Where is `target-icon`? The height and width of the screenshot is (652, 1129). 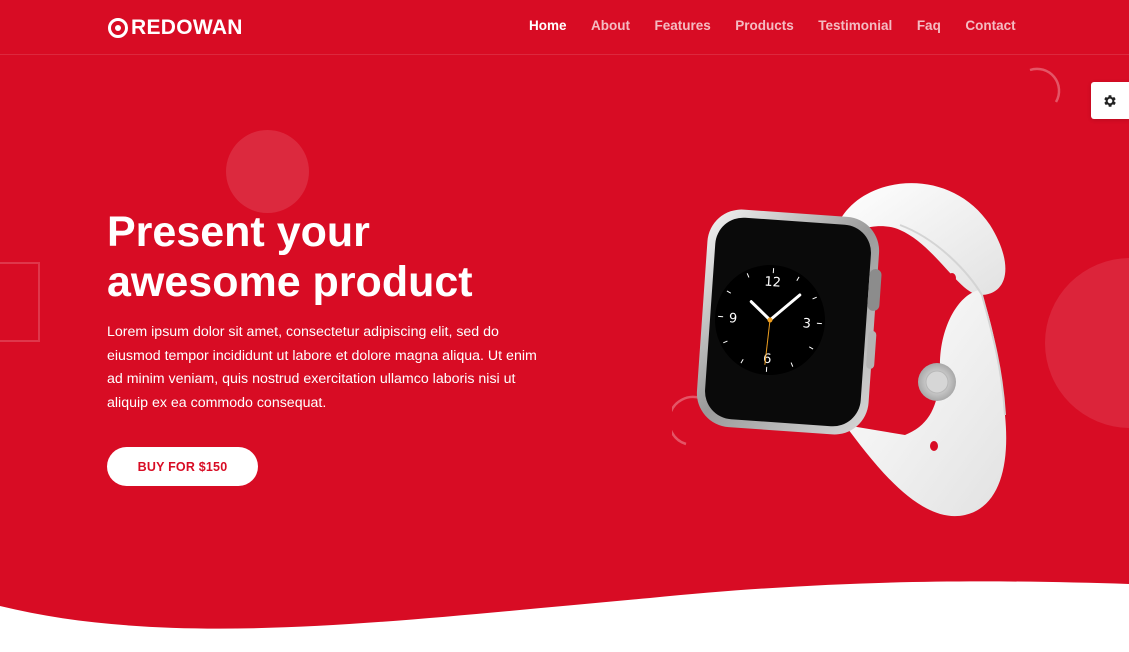 target-icon is located at coordinates (118, 28).